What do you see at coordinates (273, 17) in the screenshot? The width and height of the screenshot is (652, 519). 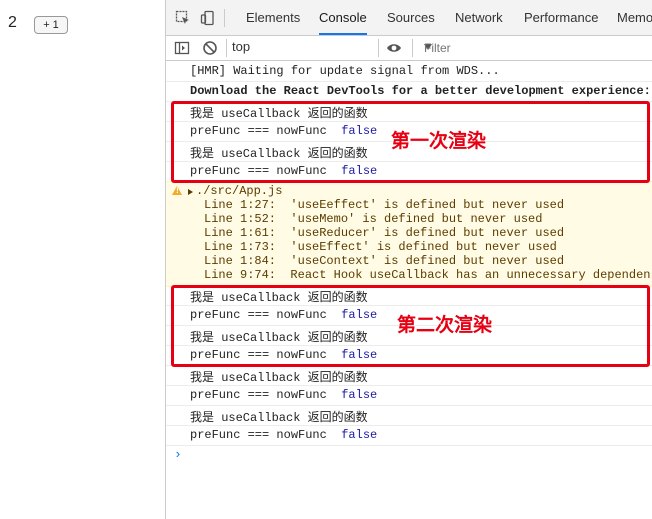 I see `tab-elements: Elements` at bounding box center [273, 17].